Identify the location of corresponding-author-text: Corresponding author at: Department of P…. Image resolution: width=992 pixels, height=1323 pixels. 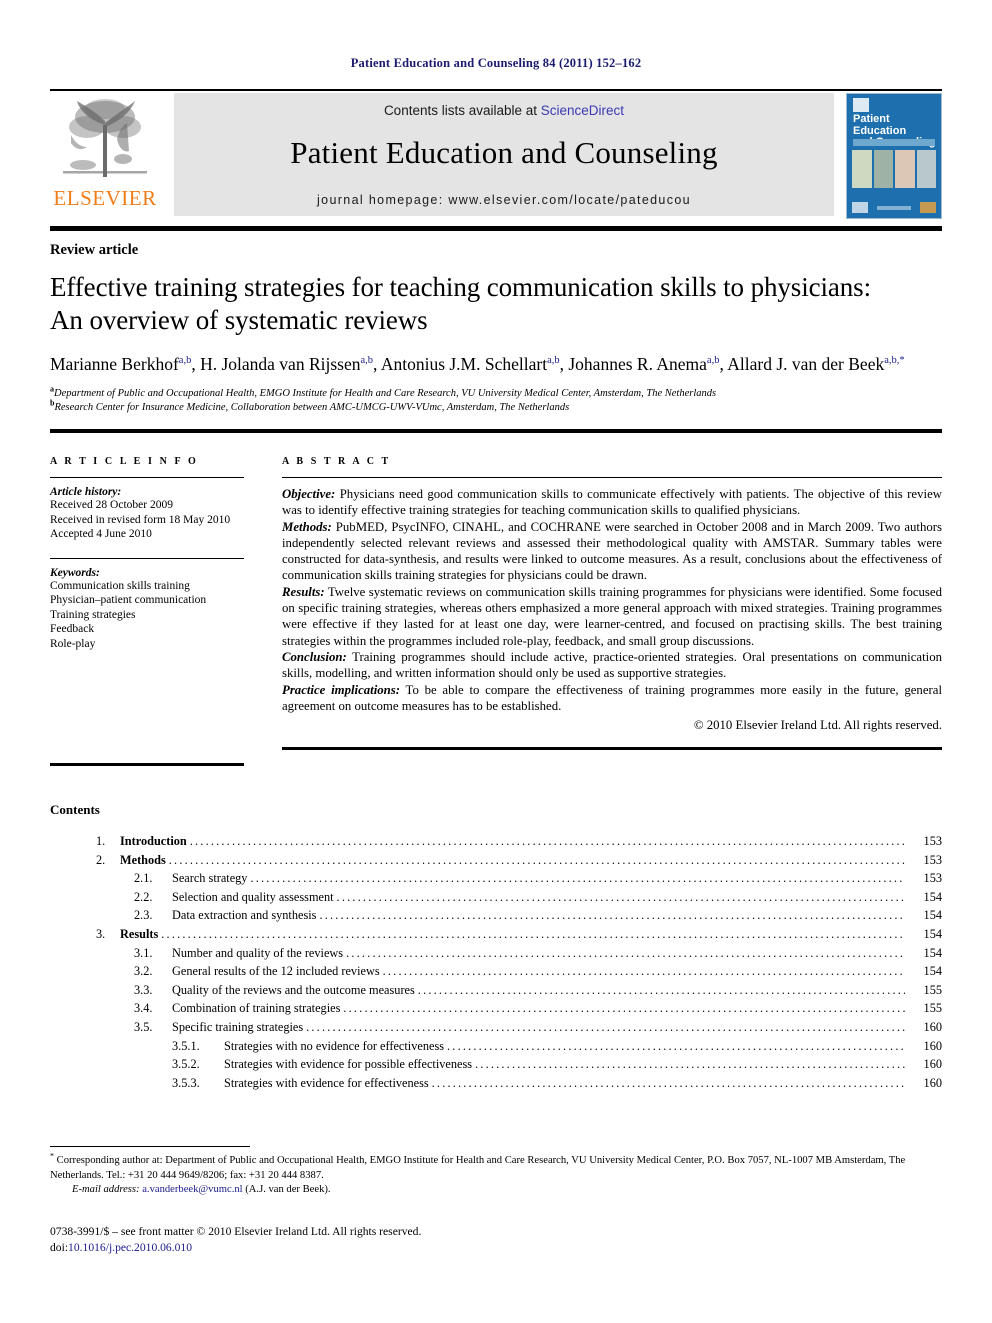
(478, 1168).